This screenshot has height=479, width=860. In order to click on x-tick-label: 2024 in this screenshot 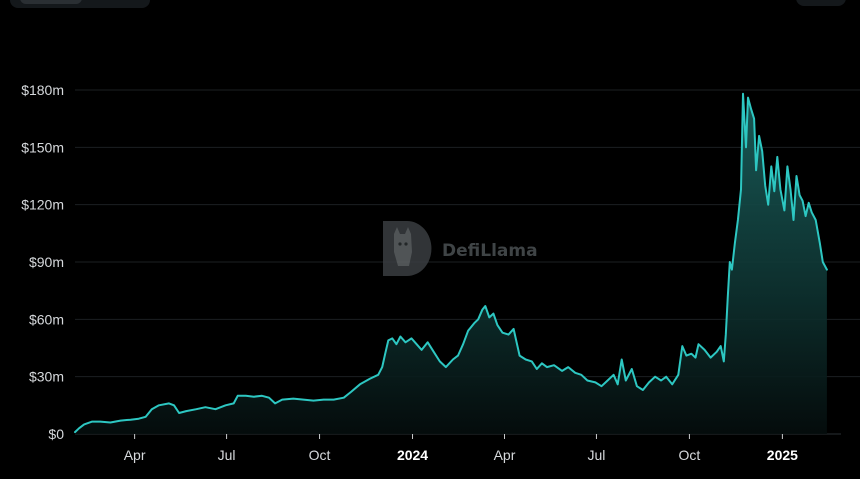, I will do `click(412, 455)`.